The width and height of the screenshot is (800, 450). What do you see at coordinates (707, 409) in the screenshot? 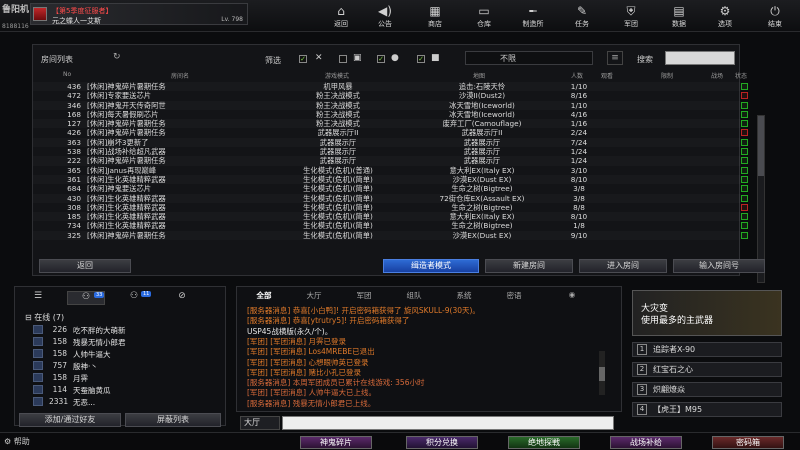
I see `weapon-item: 4 【虎王】M95` at bounding box center [707, 409].